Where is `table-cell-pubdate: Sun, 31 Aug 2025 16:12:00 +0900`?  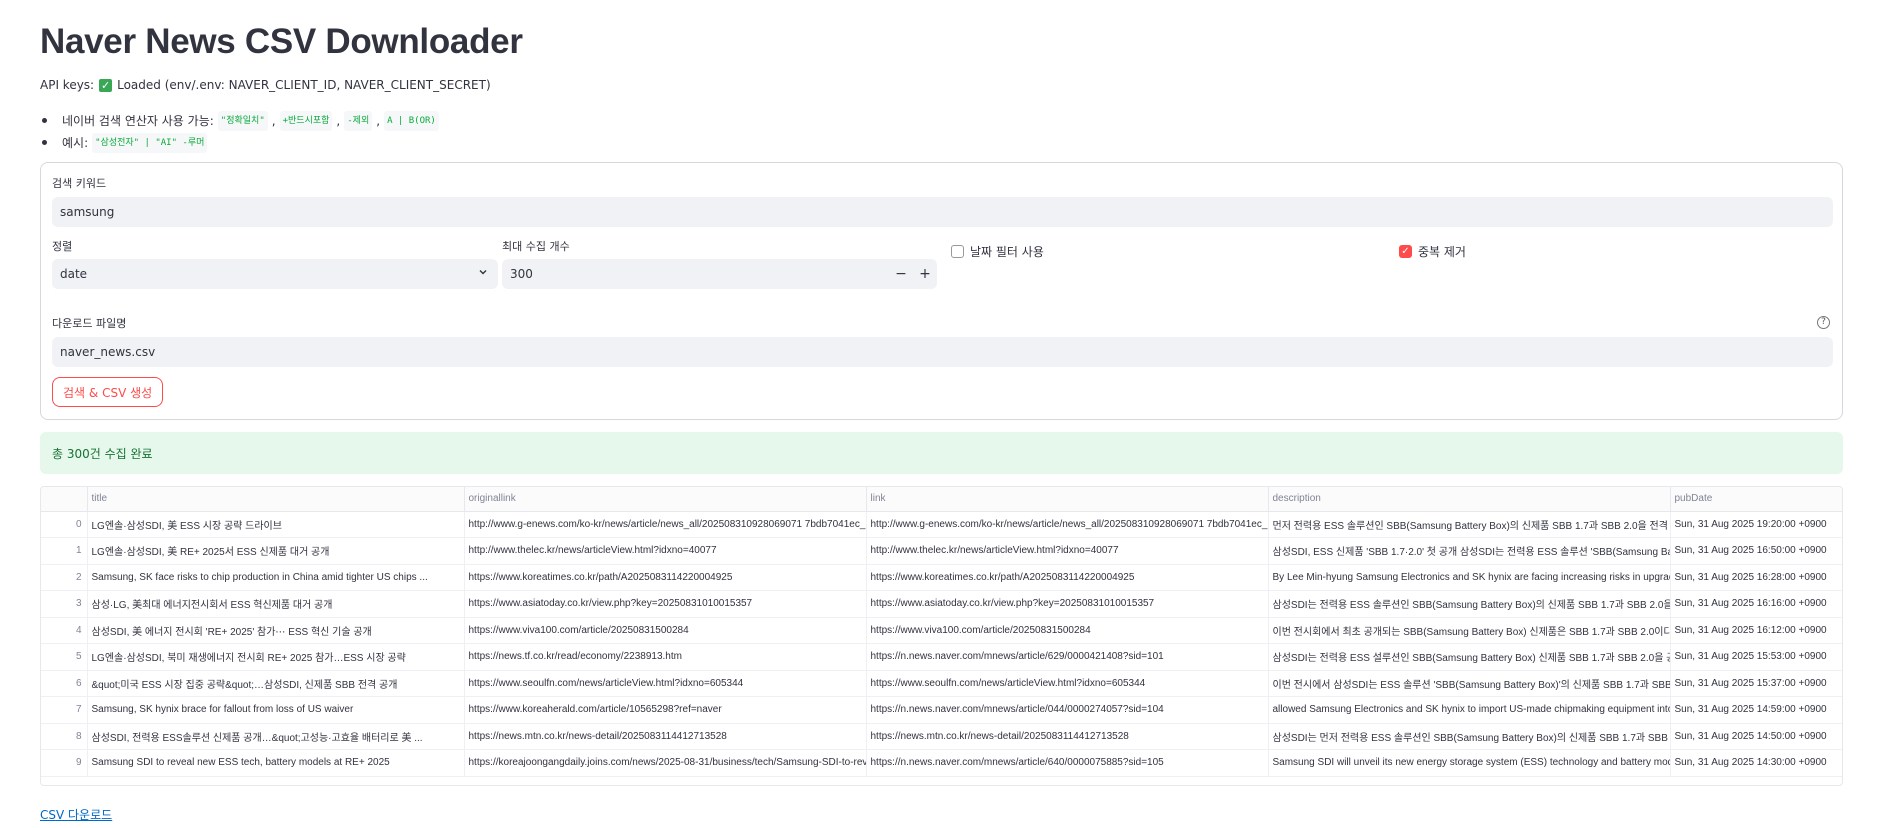 table-cell-pubdate: Sun, 31 Aug 2025 16:12:00 +0900 is located at coordinates (1756, 630).